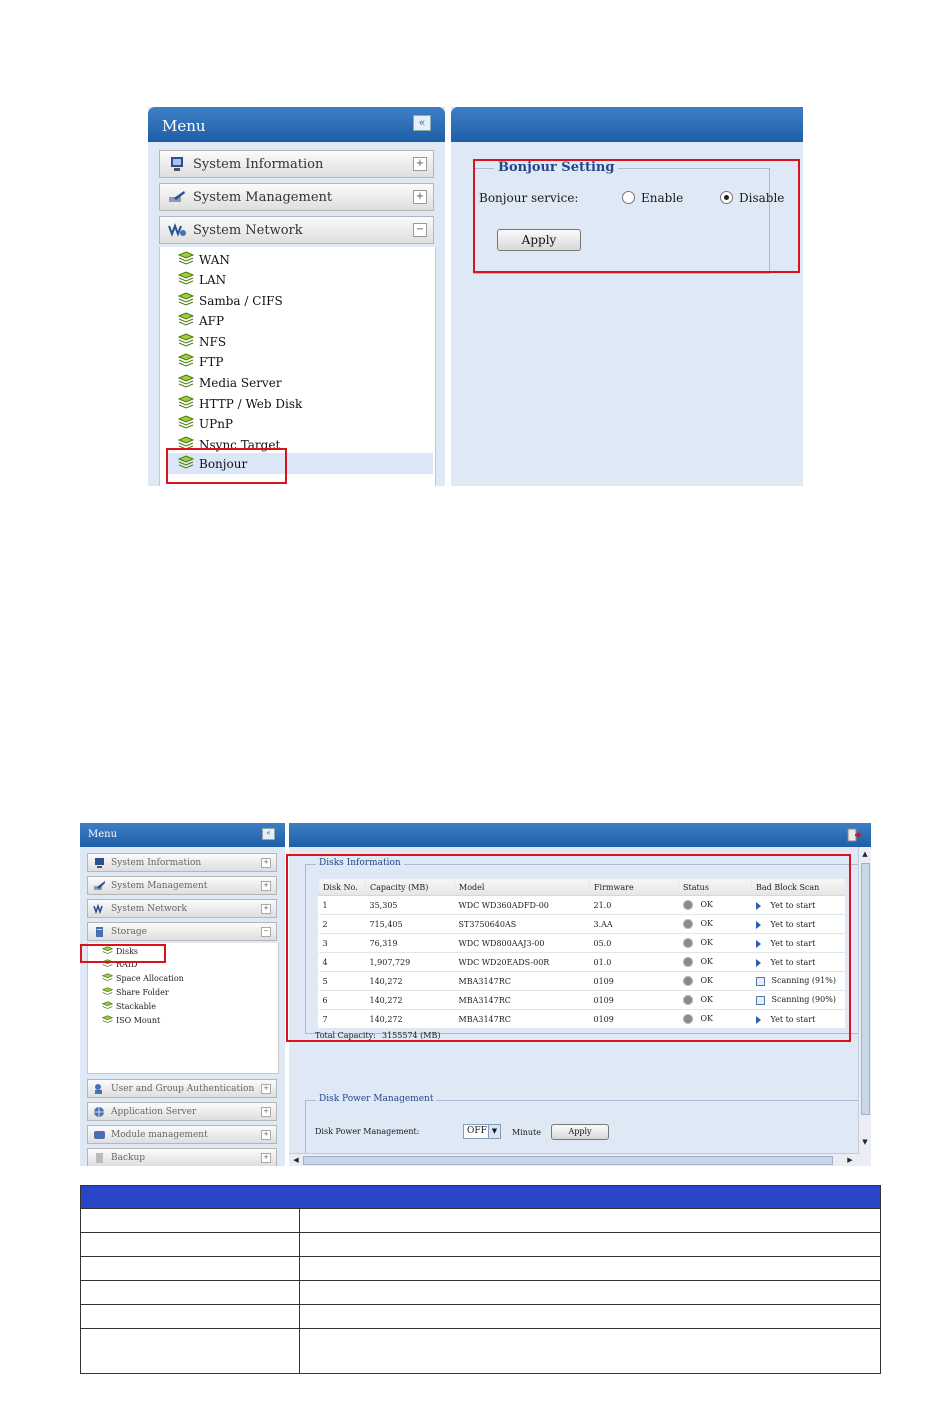 The image size is (950, 1420). I want to click on highlight-box-disks-info, so click(568, 948).